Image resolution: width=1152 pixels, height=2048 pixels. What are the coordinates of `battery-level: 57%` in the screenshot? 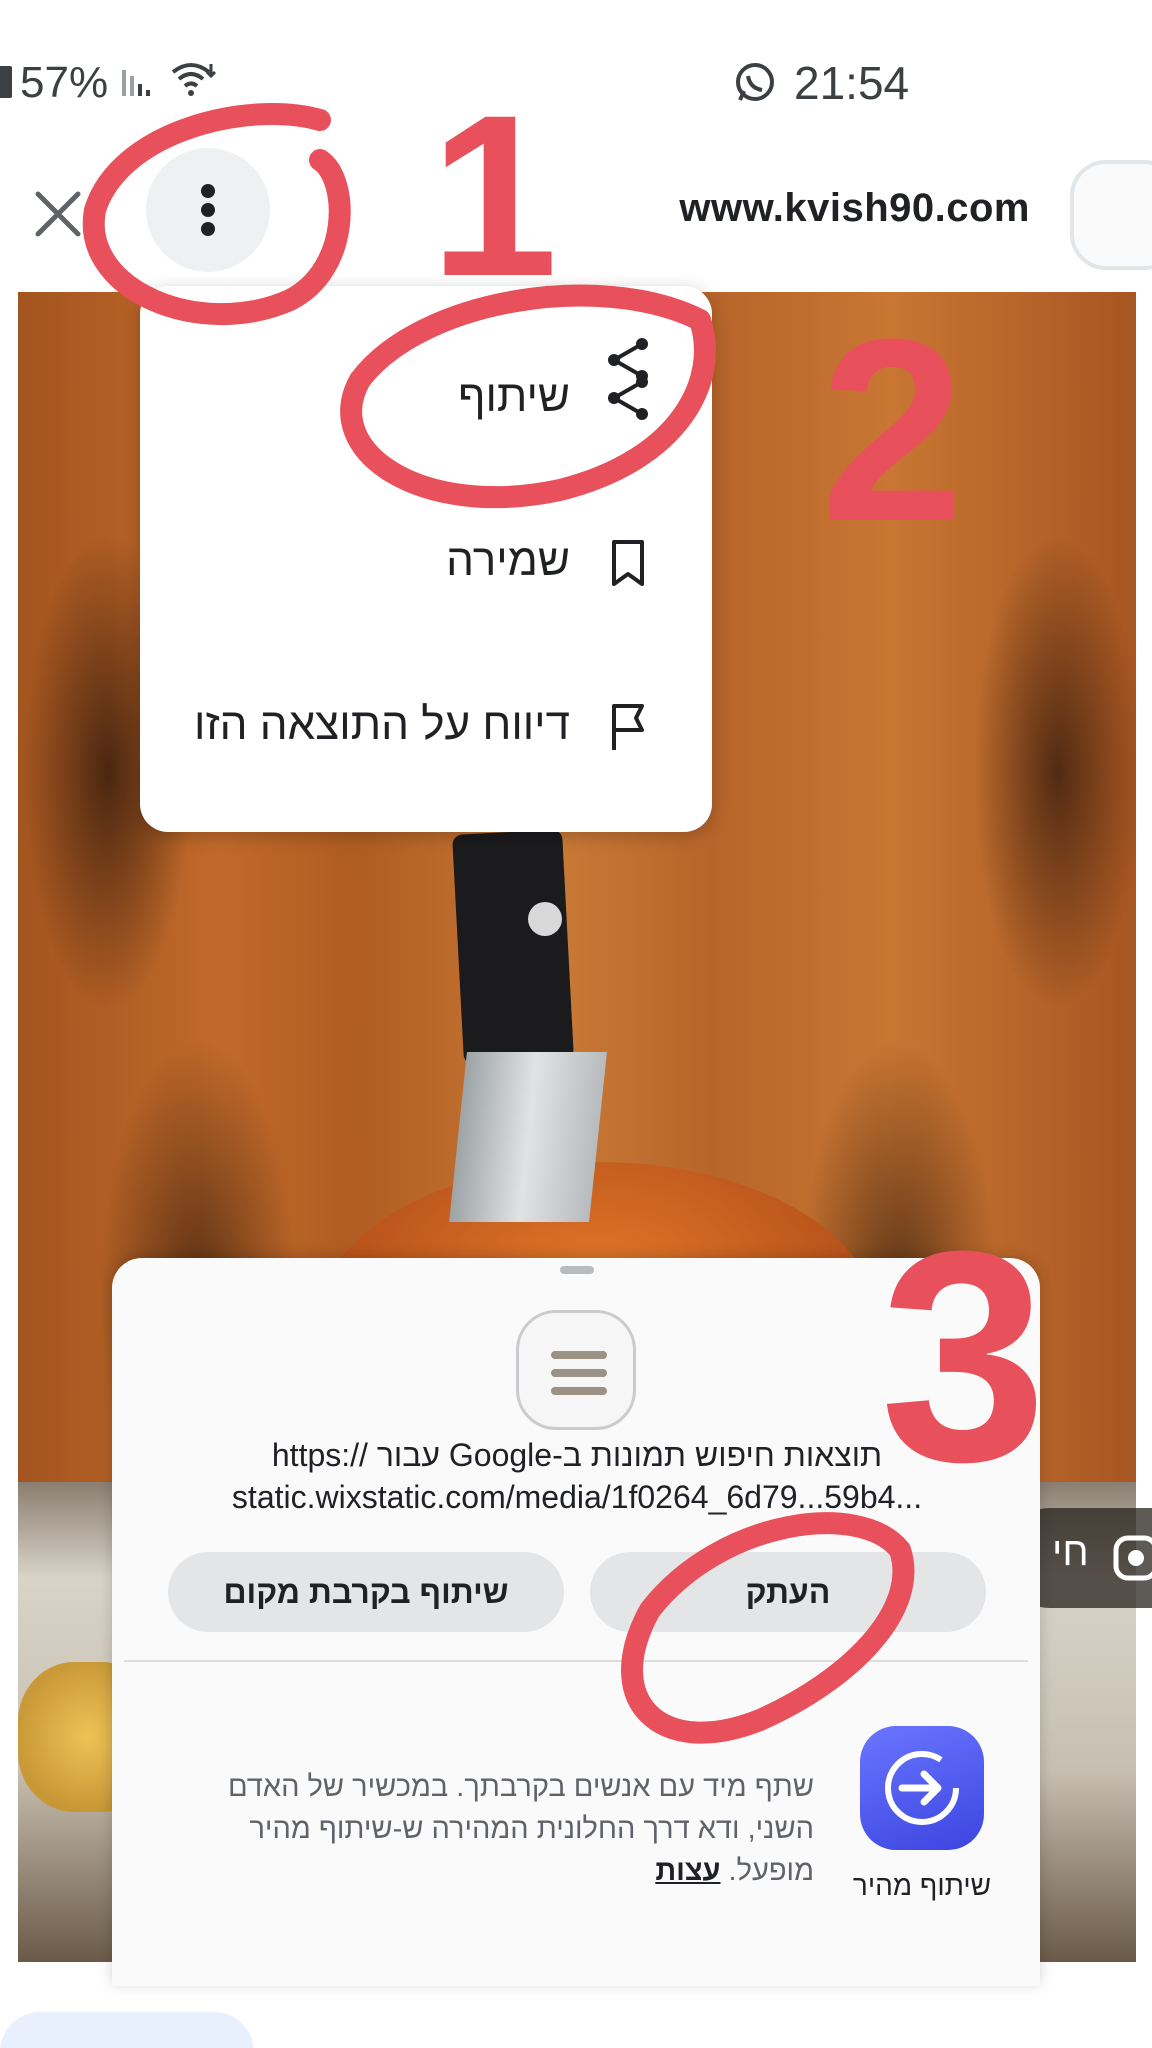 It's located at (64, 82).